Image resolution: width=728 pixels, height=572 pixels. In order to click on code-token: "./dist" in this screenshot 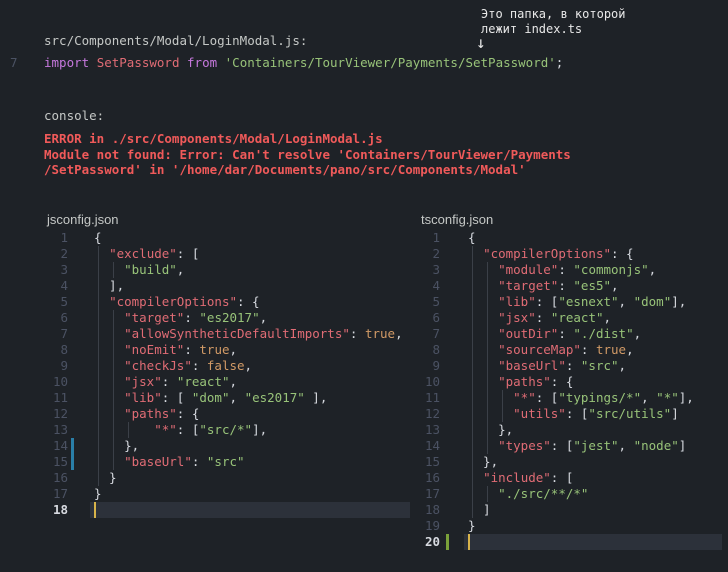, I will do `click(603, 333)`.